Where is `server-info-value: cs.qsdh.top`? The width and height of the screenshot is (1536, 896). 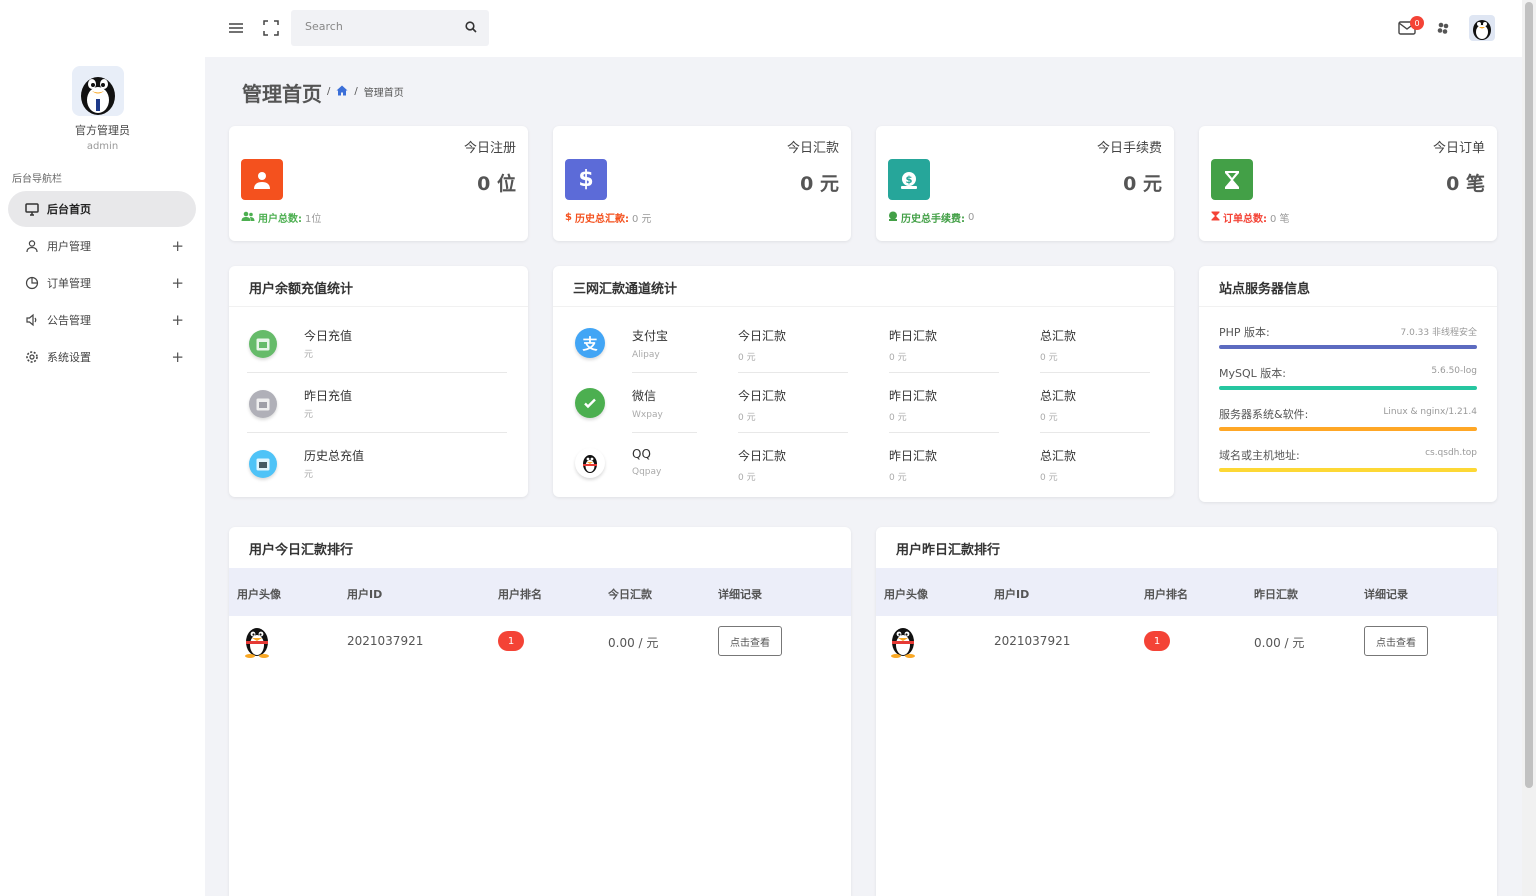
server-info-value: cs.qsdh.top is located at coordinates (1451, 453).